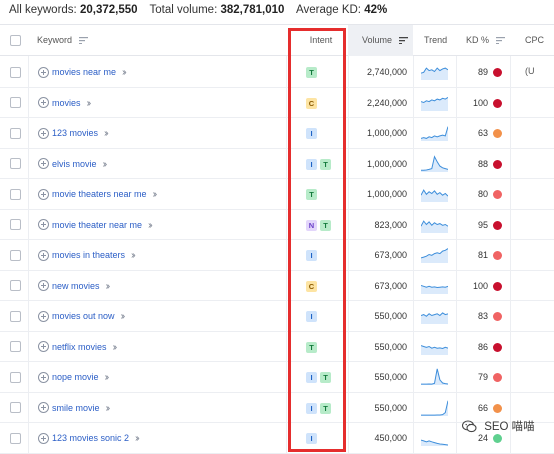  Describe the element at coordinates (81, 408) in the screenshot. I see `keyword-link: smile movie ››` at that location.